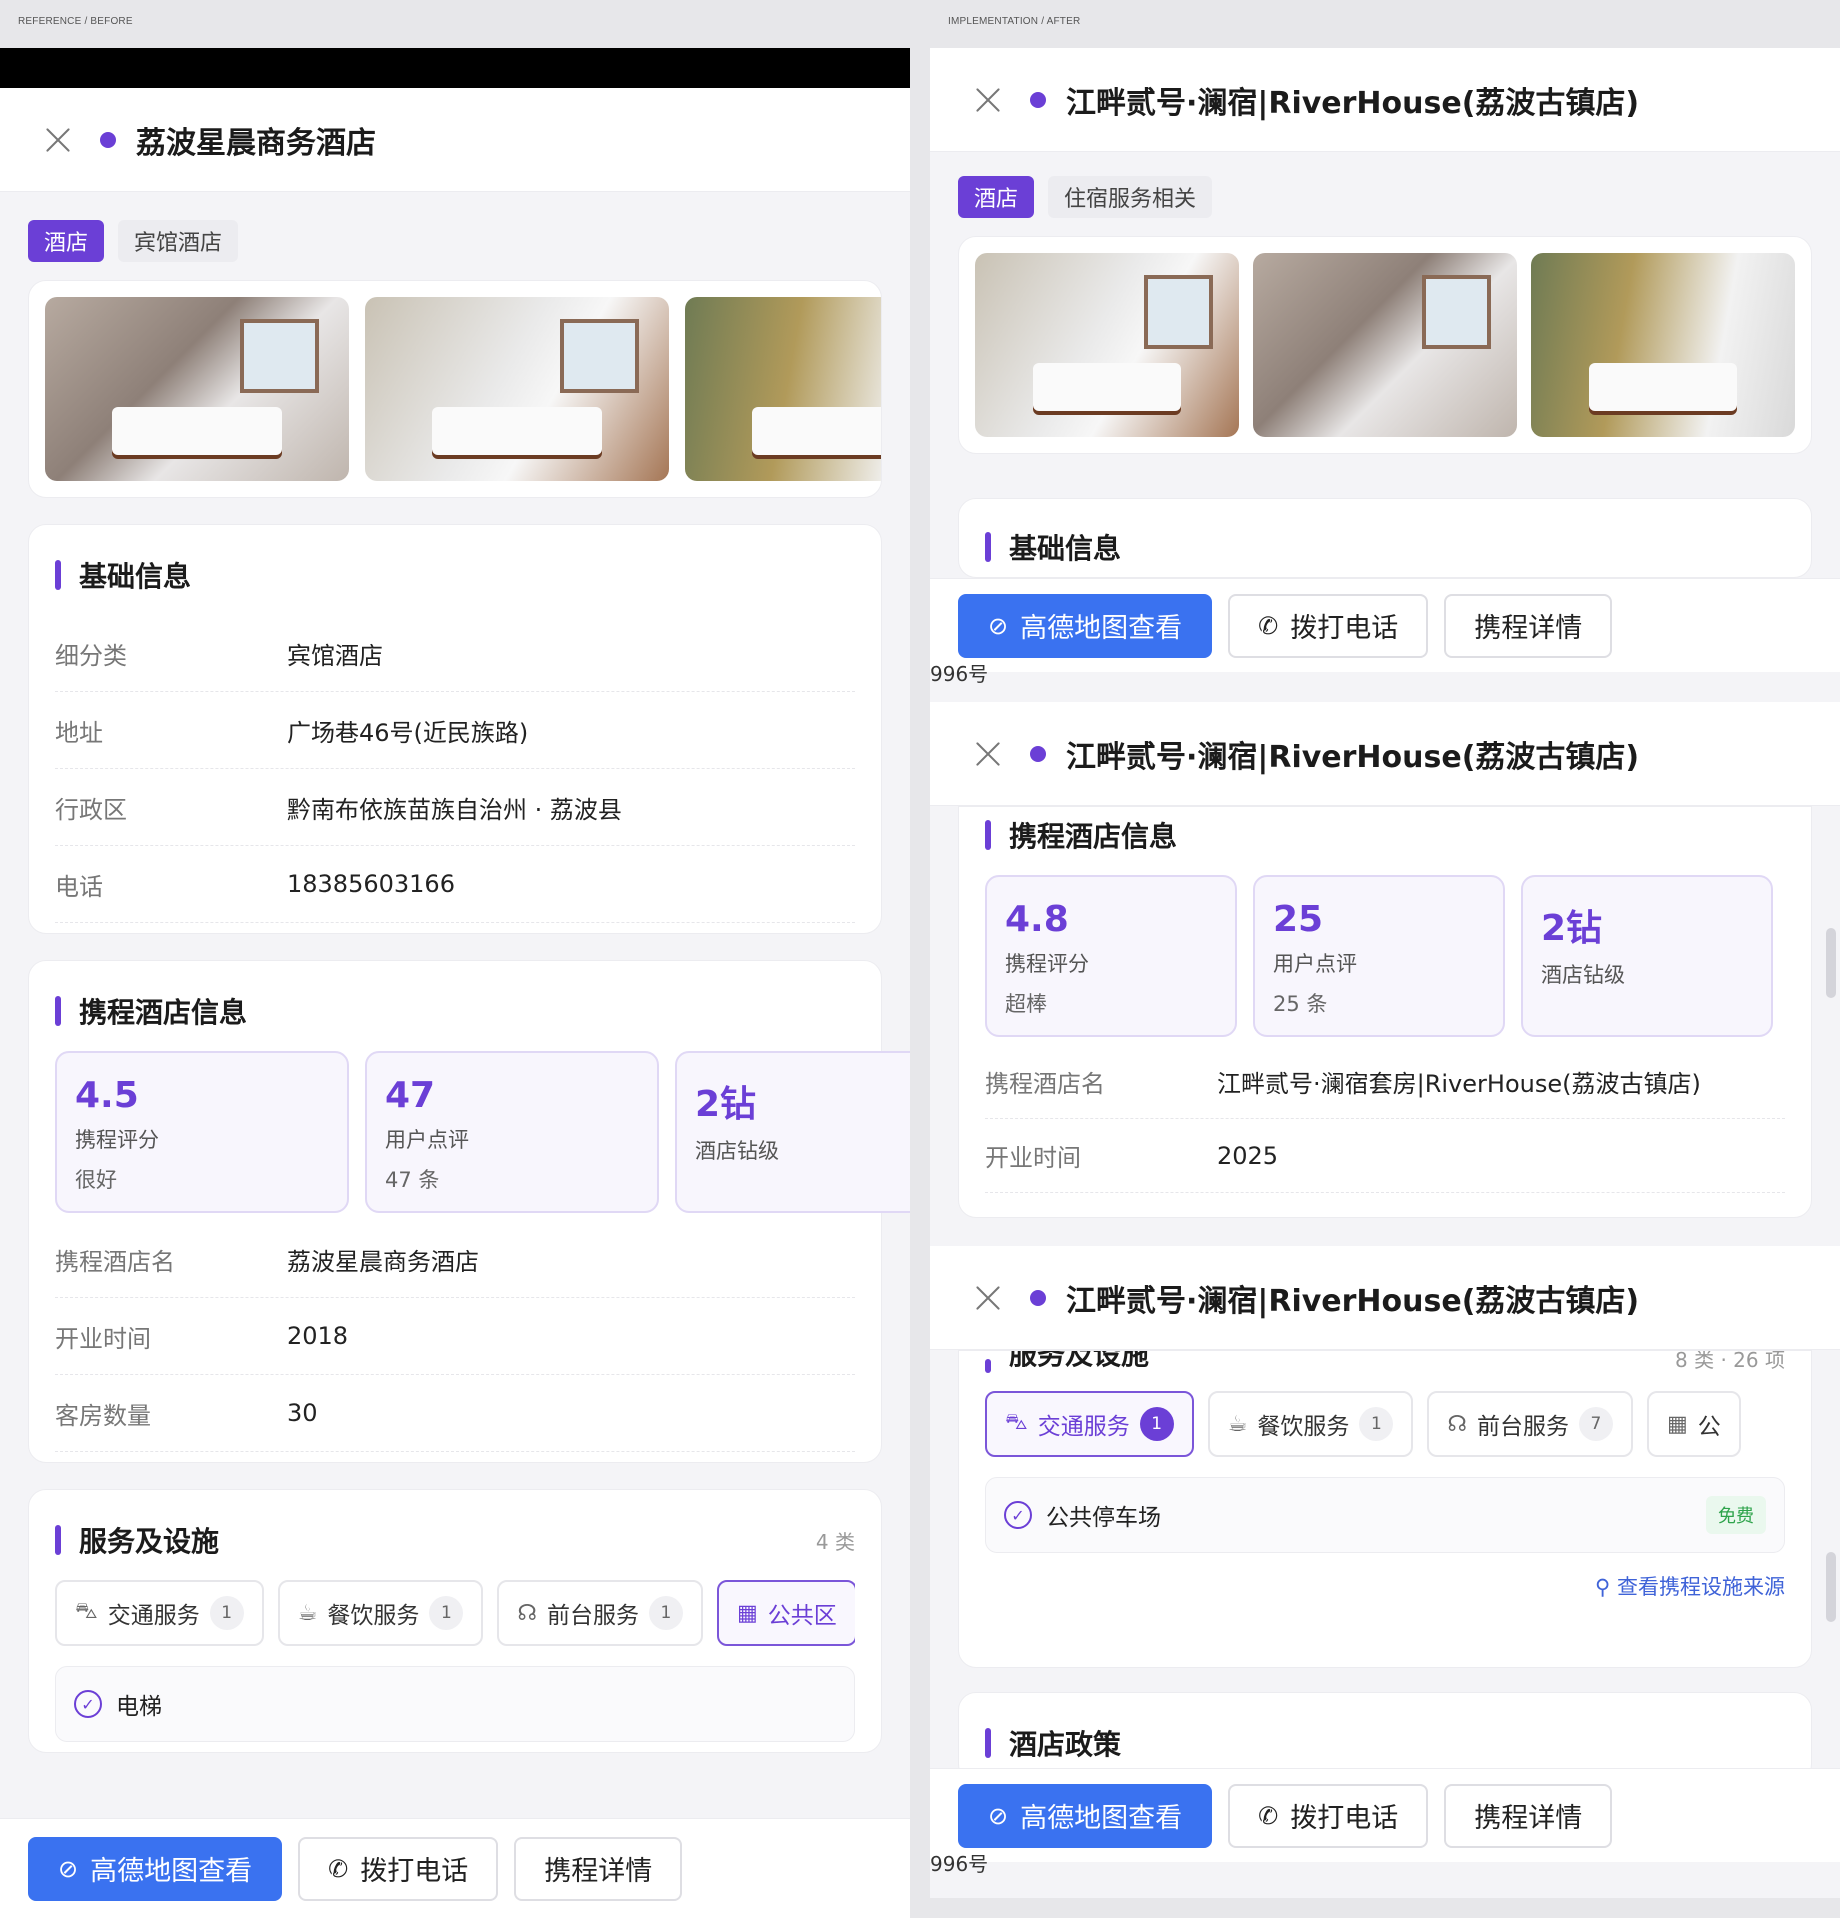 This screenshot has width=1840, height=1918. What do you see at coordinates (455, 807) in the screenshot?
I see `info-row: 行政区 黔南布依族苗族自治州 · 荔波县` at bounding box center [455, 807].